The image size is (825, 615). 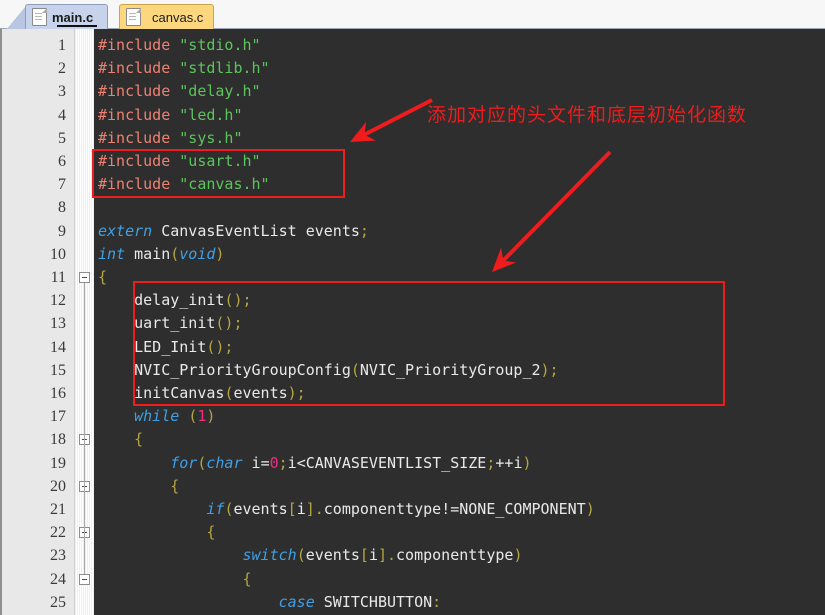 What do you see at coordinates (211, 114) in the screenshot?
I see `code-token: "led.h"` at bounding box center [211, 114].